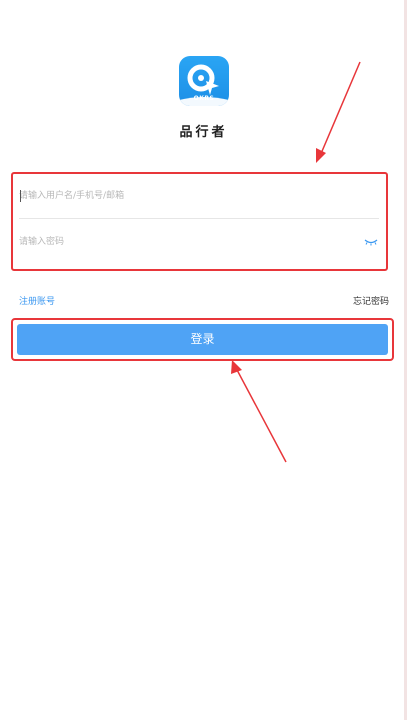 The height and width of the screenshot is (720, 407). I want to click on username-field, so click(199, 196).